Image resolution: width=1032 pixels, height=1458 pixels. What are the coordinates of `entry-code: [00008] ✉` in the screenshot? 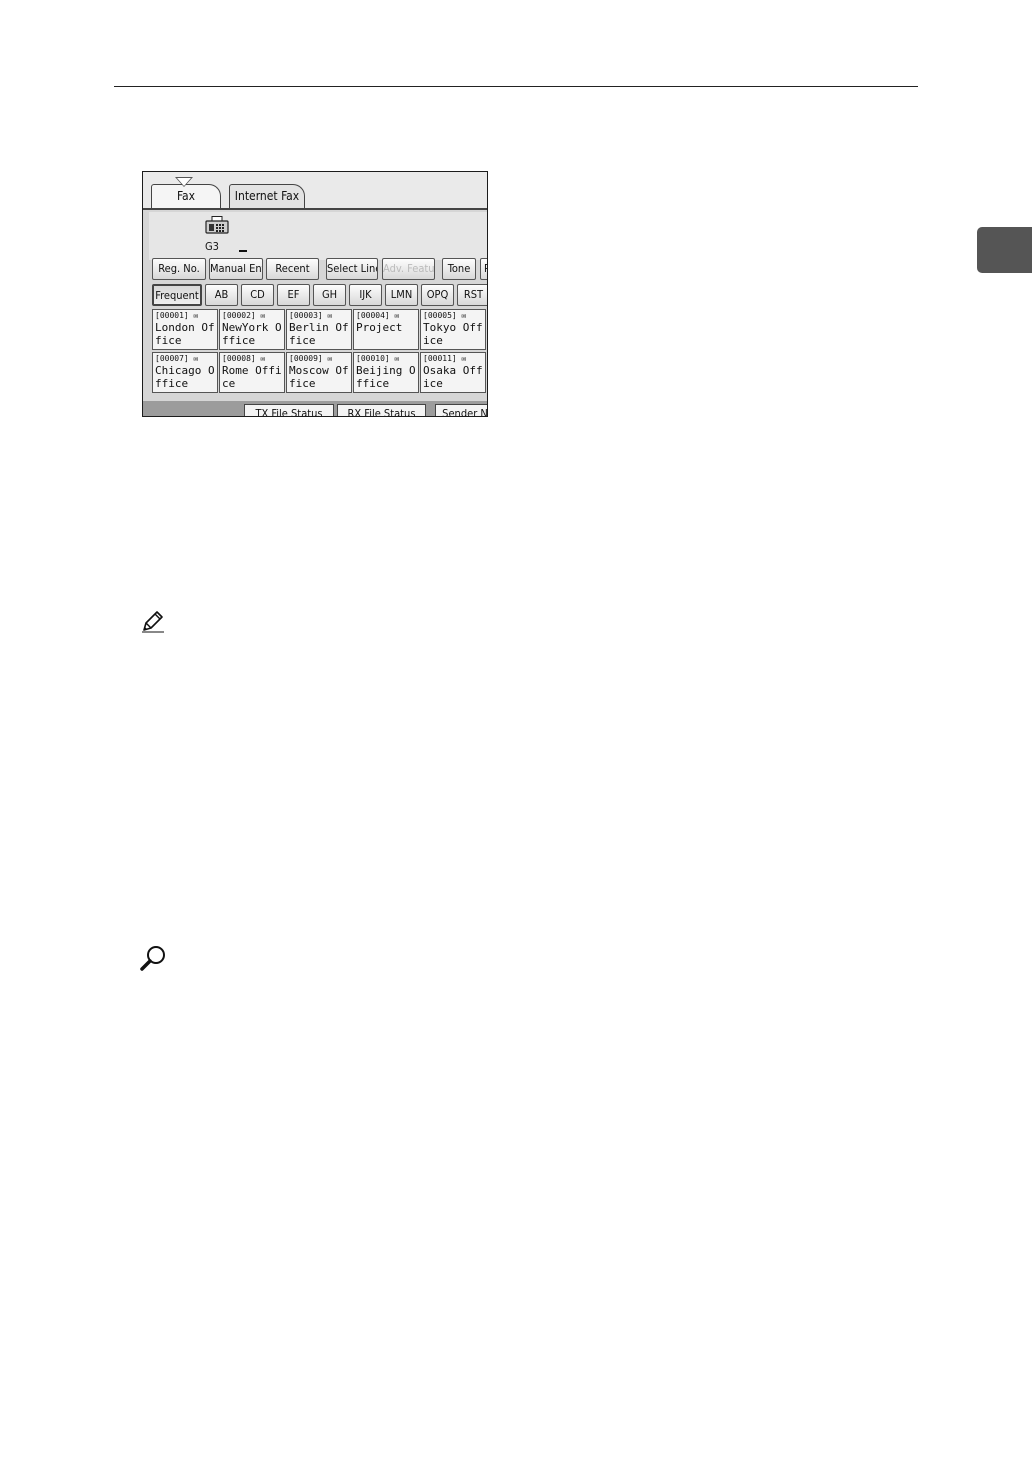 It's located at (244, 358).